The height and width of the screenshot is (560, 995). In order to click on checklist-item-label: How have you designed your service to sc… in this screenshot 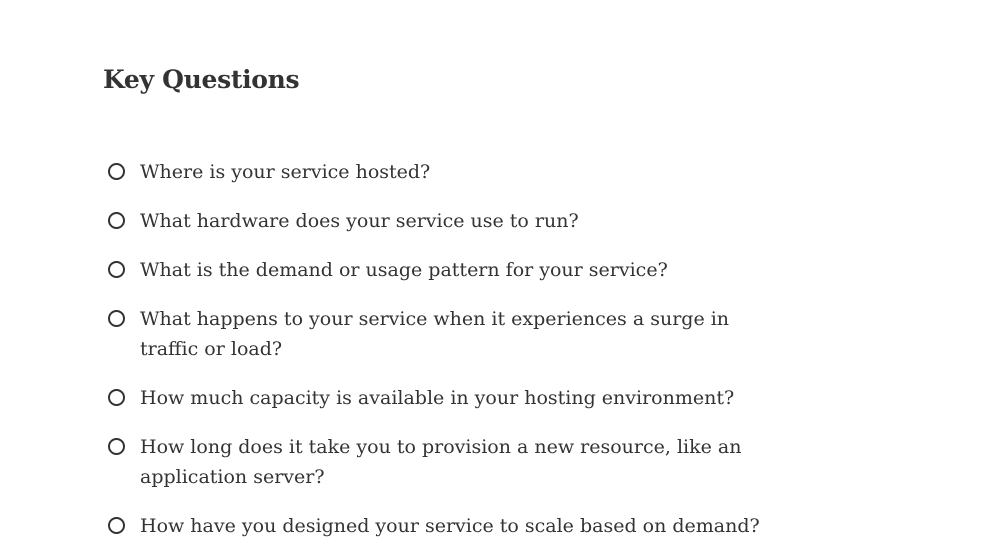, I will do `click(450, 526)`.